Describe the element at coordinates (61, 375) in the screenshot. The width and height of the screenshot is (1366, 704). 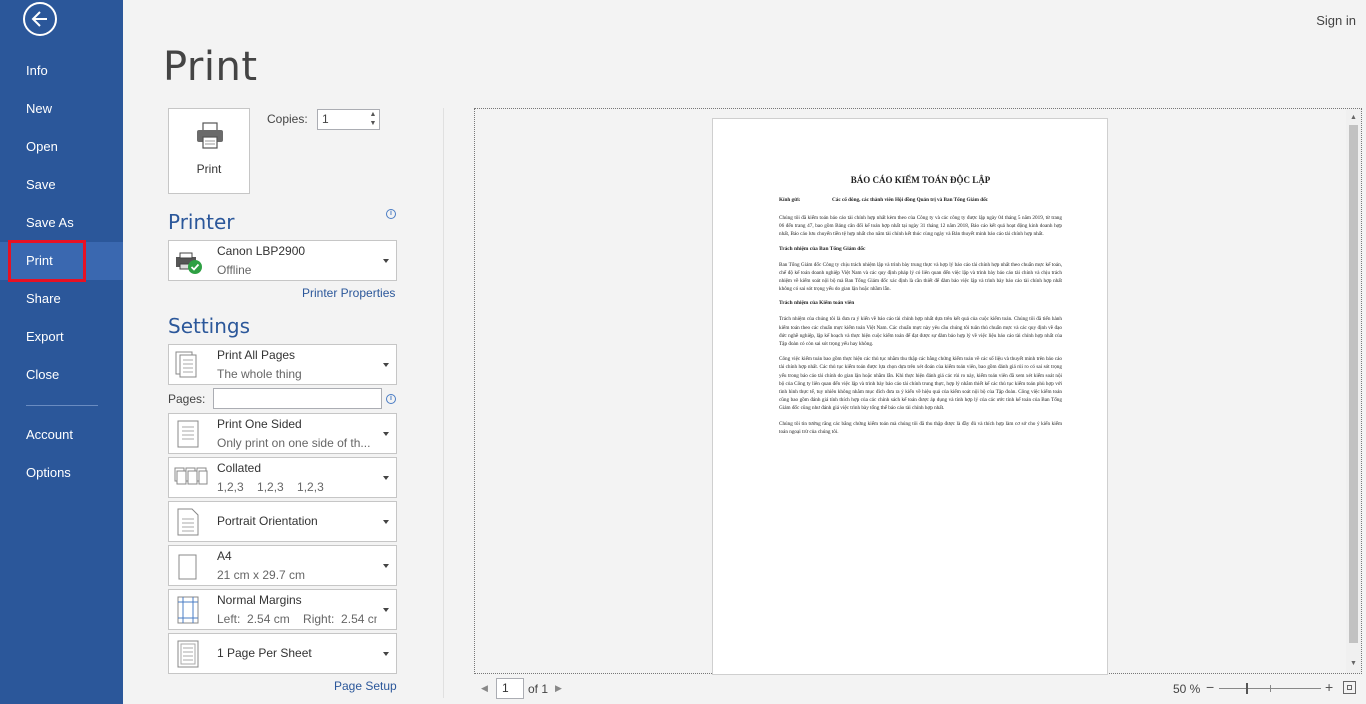
I see `nav-close: Close` at that location.